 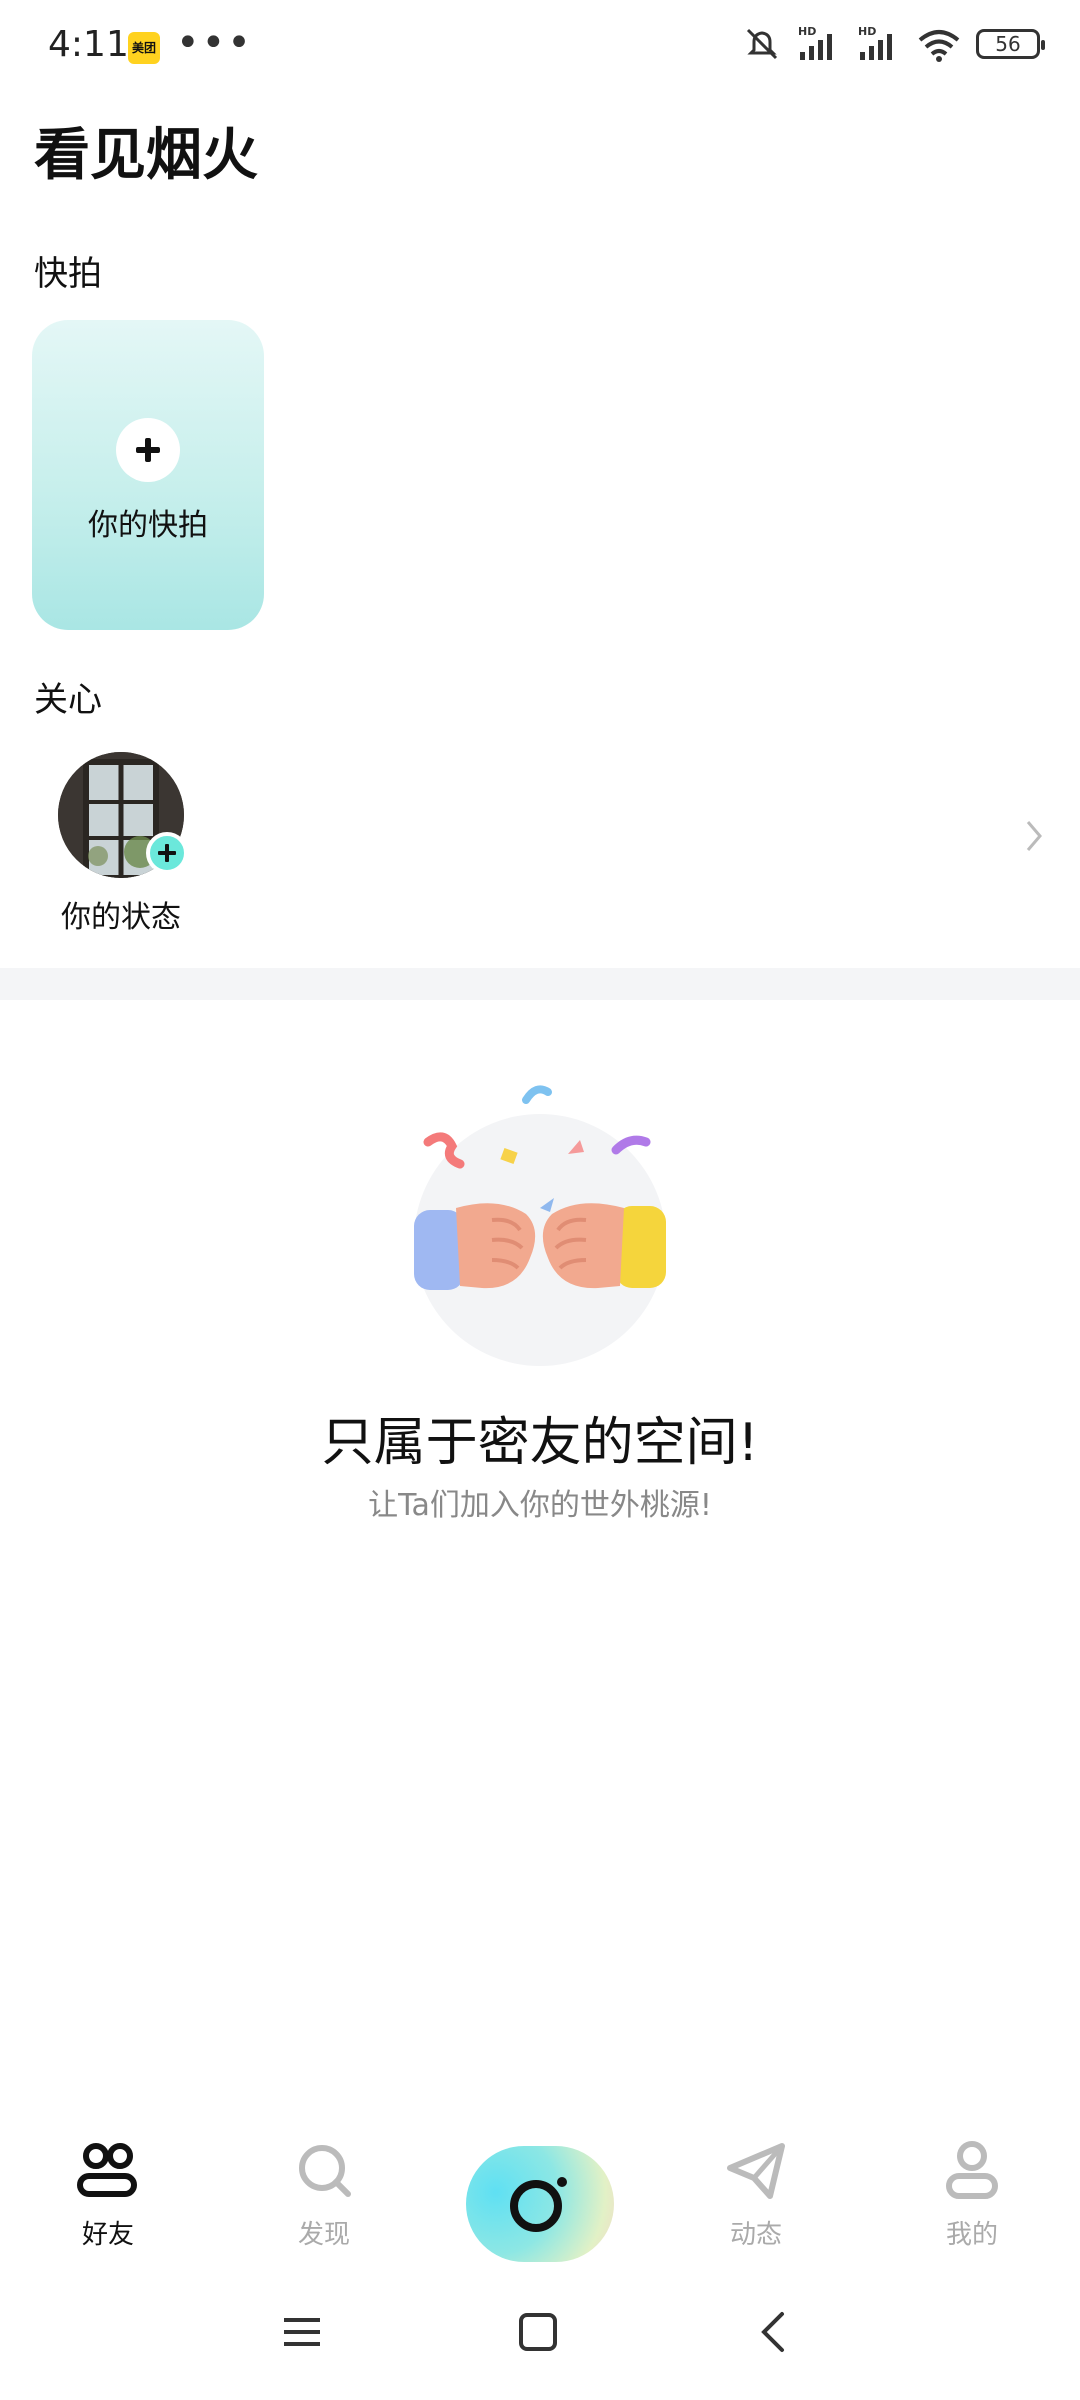 What do you see at coordinates (893, 44) in the screenshot?
I see `status-icons: HD HD 56` at bounding box center [893, 44].